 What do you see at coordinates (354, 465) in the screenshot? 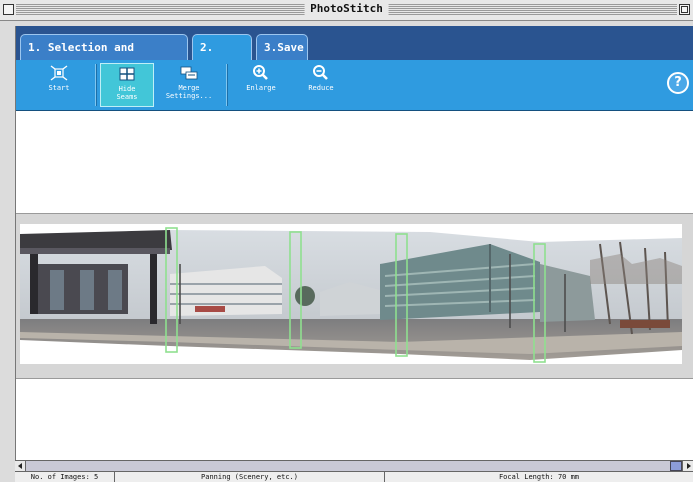
I see `horizontal-scrollbar` at bounding box center [354, 465].